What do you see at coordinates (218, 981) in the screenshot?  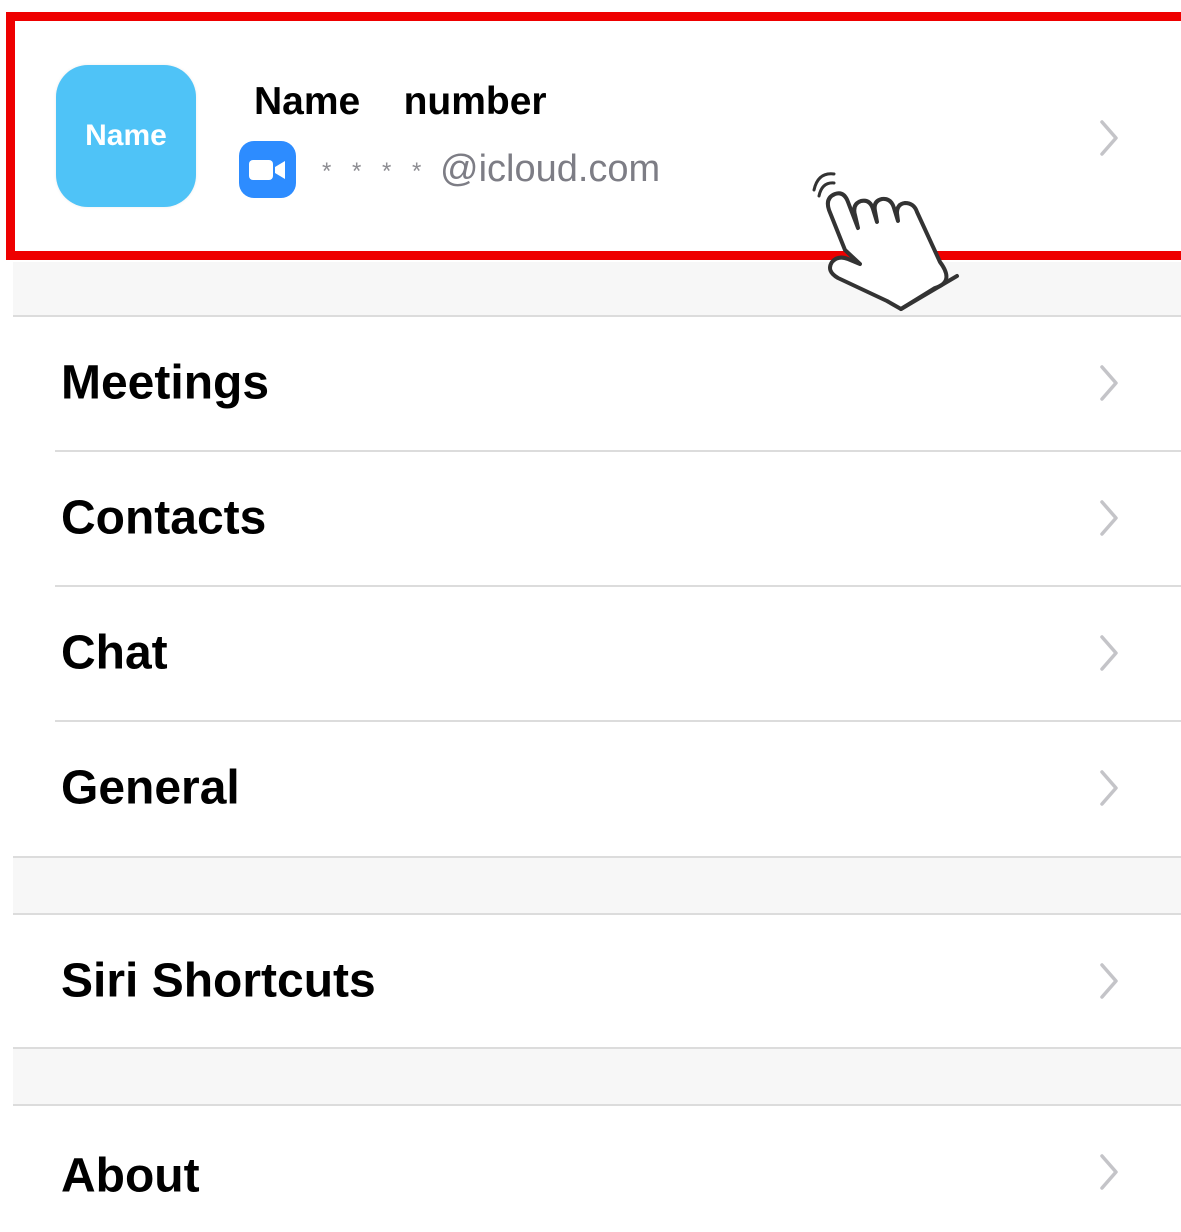 I see `menu-item-label: Siri Shortcuts` at bounding box center [218, 981].